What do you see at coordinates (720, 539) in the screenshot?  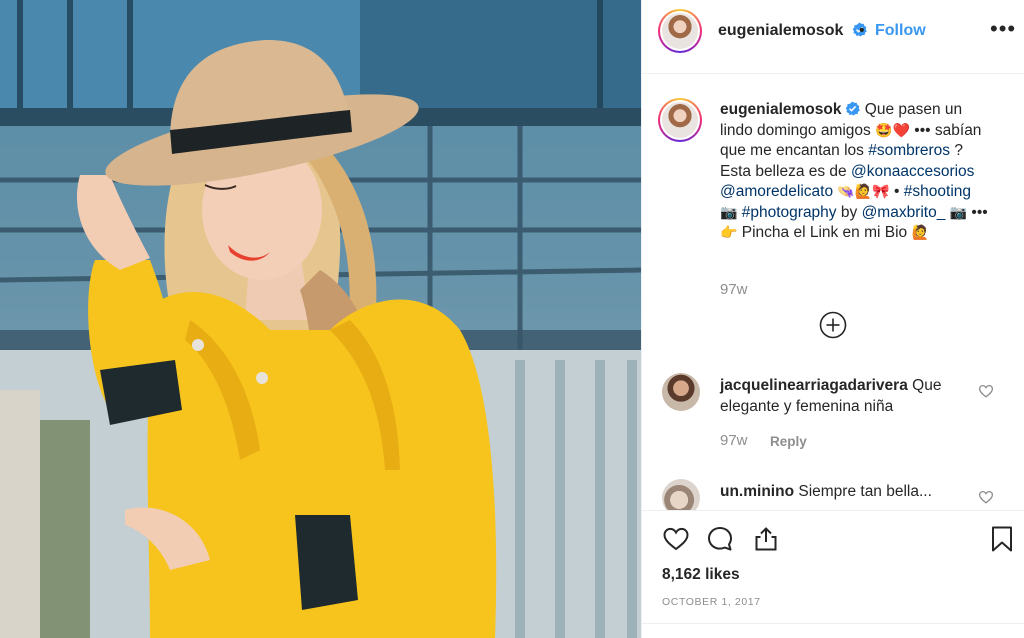 I see `comment-bubble-icon` at bounding box center [720, 539].